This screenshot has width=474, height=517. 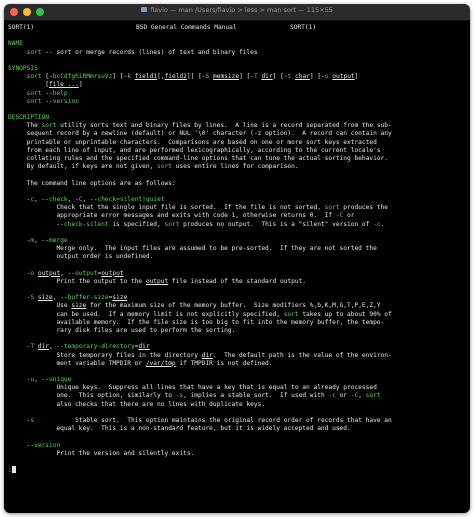 What do you see at coordinates (47, 240) in the screenshot?
I see `option-m-head: -m, --merge` at bounding box center [47, 240].